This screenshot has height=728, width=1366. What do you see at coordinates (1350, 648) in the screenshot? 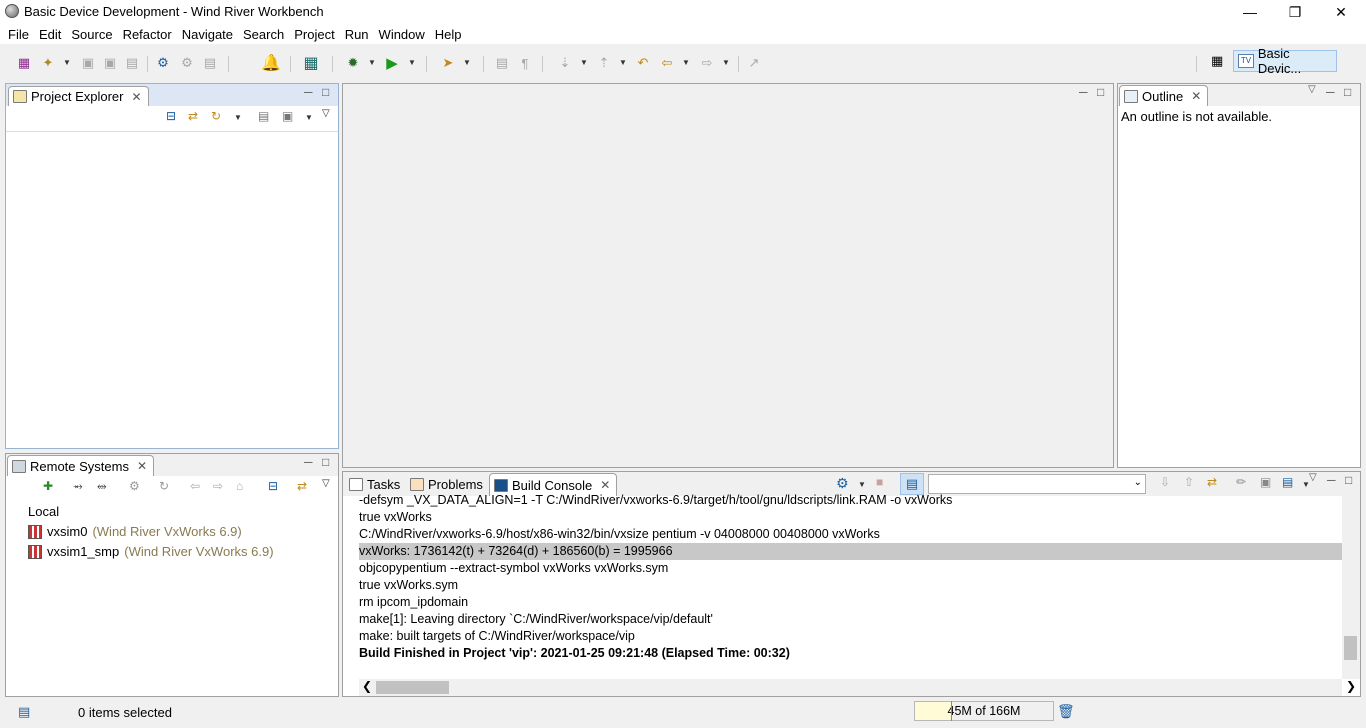
I see `vertical-scroll-thumb` at bounding box center [1350, 648].